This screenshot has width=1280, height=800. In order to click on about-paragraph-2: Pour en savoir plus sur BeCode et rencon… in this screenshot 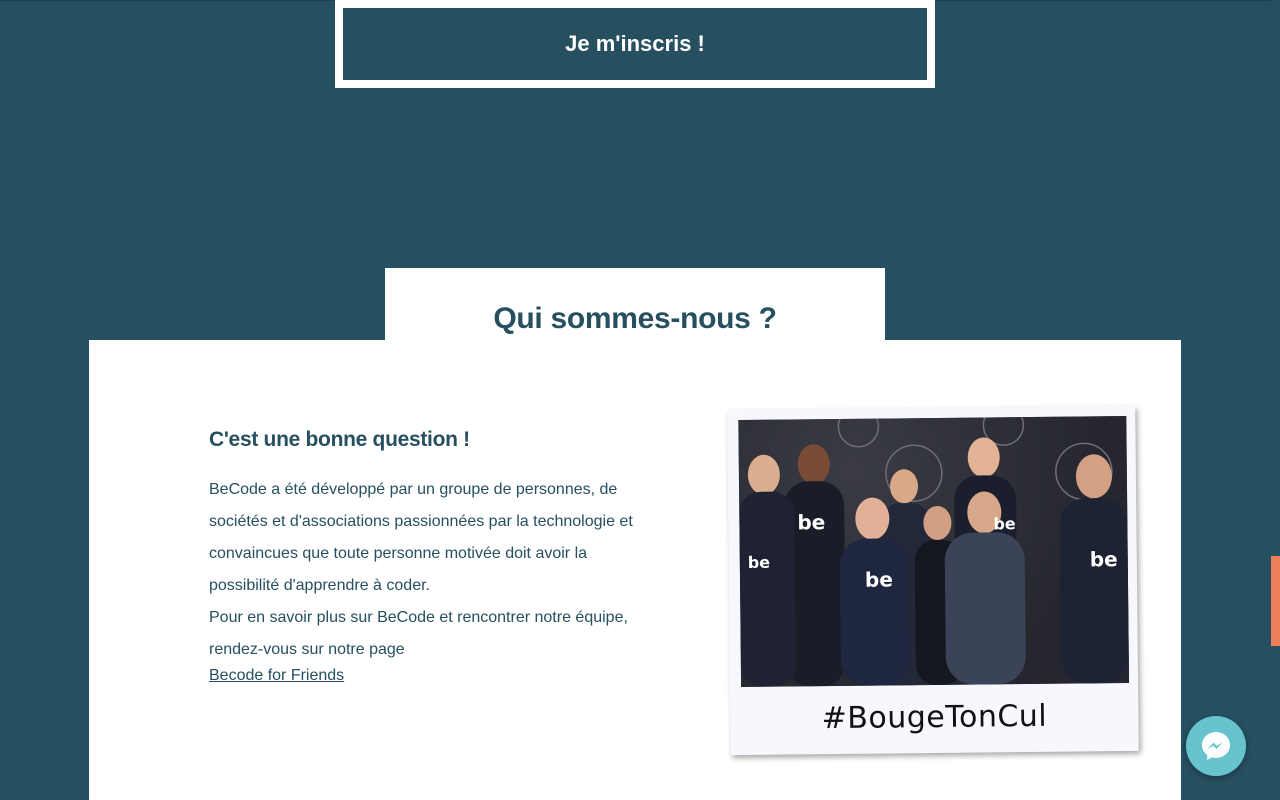, I will do `click(418, 633)`.